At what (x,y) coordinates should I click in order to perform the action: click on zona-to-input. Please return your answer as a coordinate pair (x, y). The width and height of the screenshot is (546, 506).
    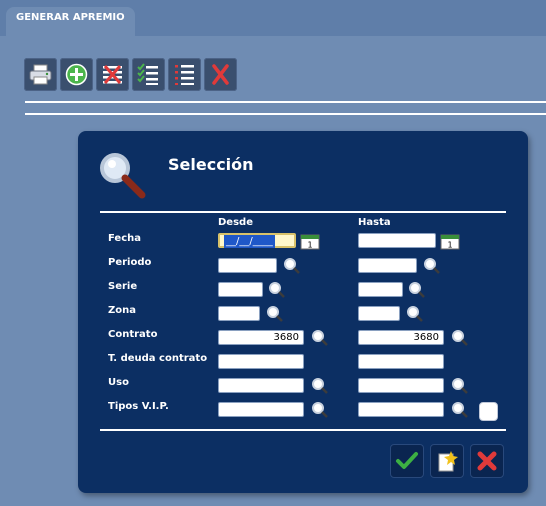
    Looking at the image, I should click on (379, 313).